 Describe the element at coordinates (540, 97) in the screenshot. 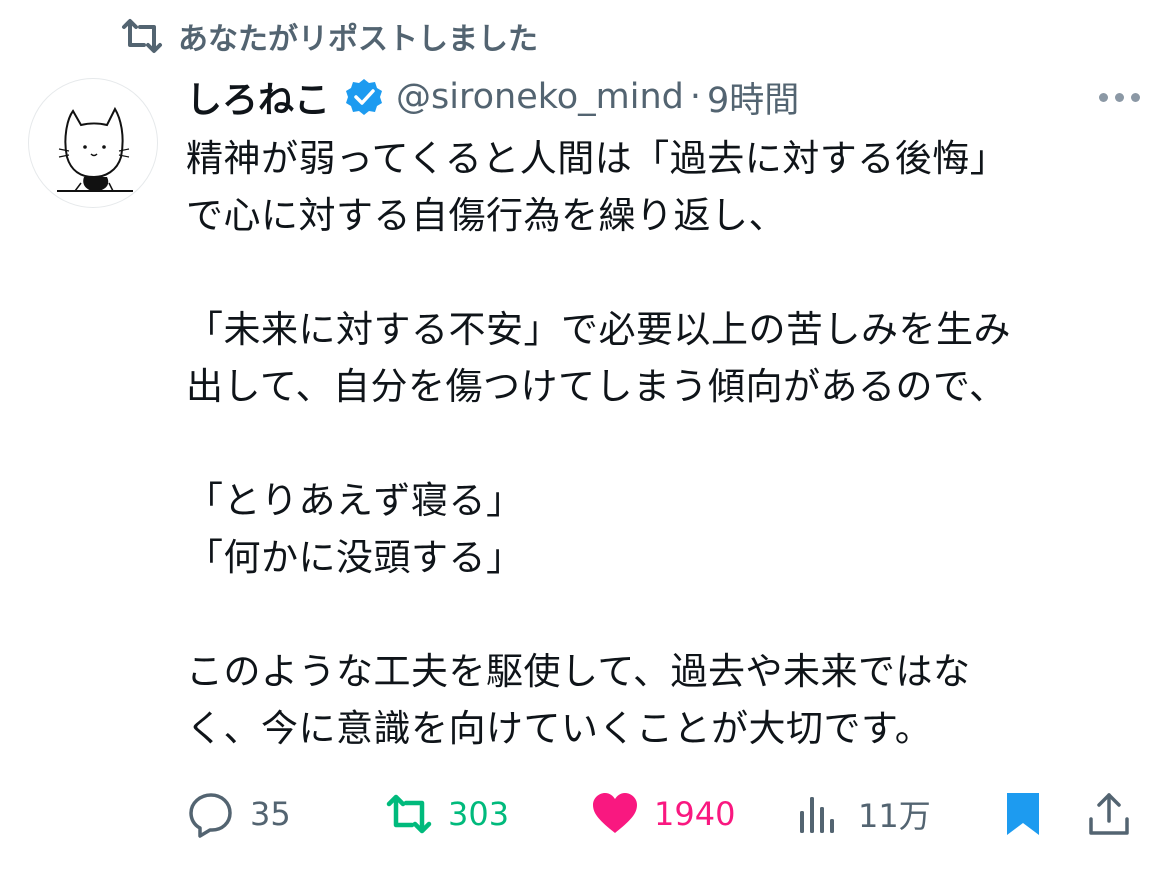

I see `author-handle: @sironeko_mind` at that location.